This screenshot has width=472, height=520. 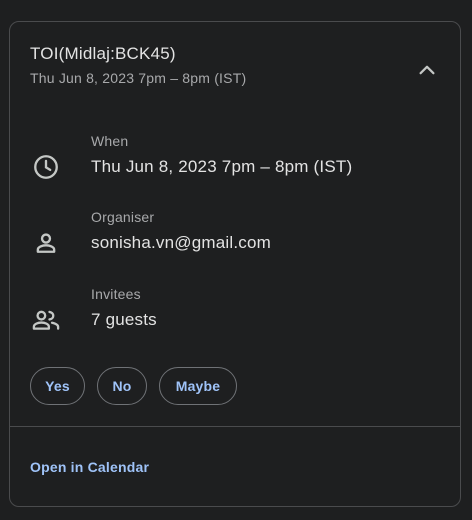 What do you see at coordinates (235, 426) in the screenshot?
I see `divider` at bounding box center [235, 426].